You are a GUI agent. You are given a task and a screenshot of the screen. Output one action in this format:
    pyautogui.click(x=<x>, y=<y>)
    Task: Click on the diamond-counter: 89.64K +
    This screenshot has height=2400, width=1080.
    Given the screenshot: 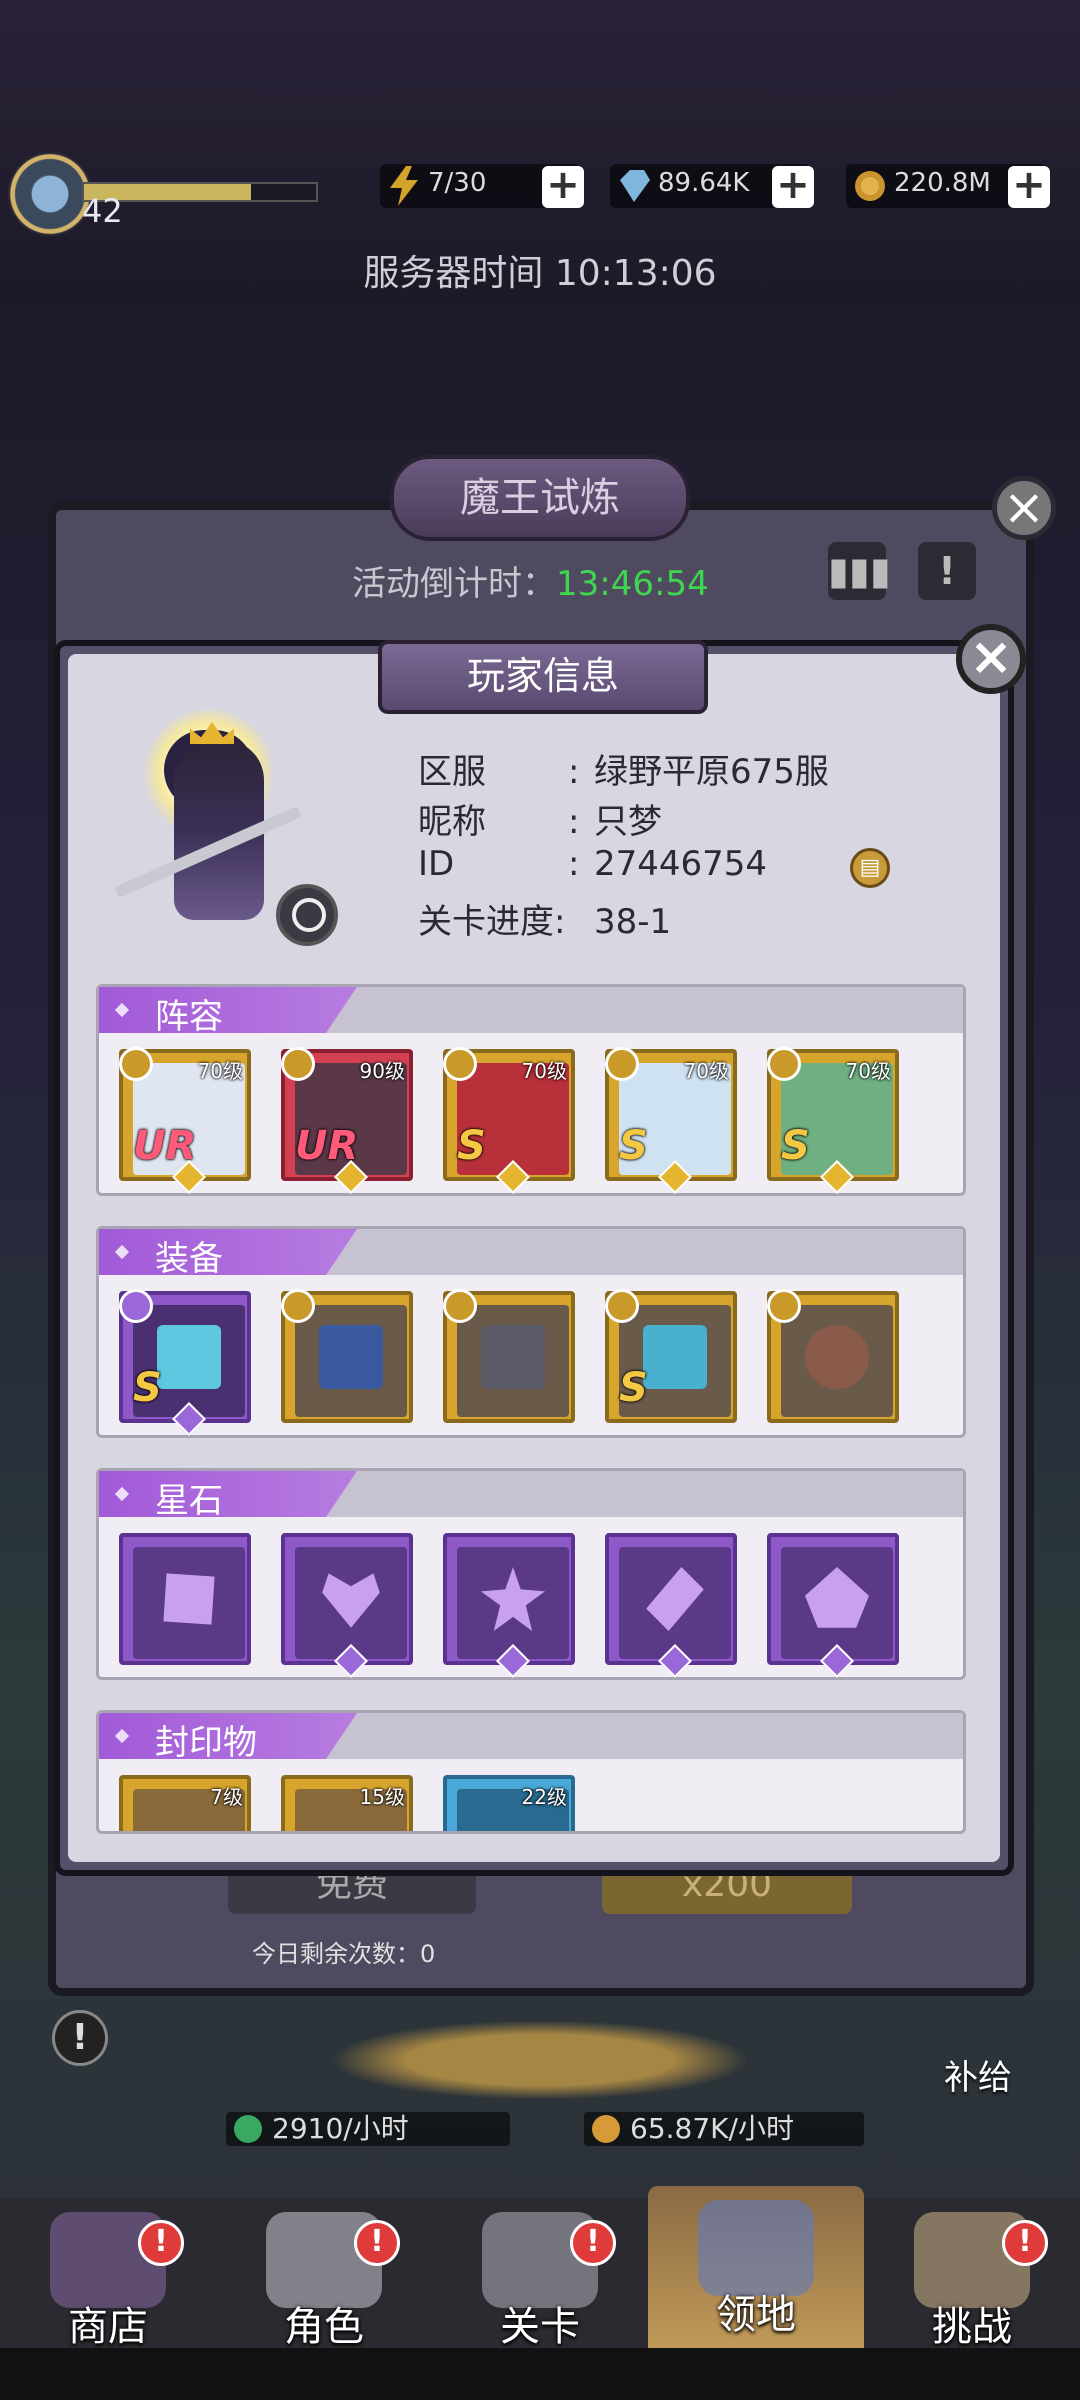 What is the action you would take?
    pyautogui.click(x=712, y=186)
    